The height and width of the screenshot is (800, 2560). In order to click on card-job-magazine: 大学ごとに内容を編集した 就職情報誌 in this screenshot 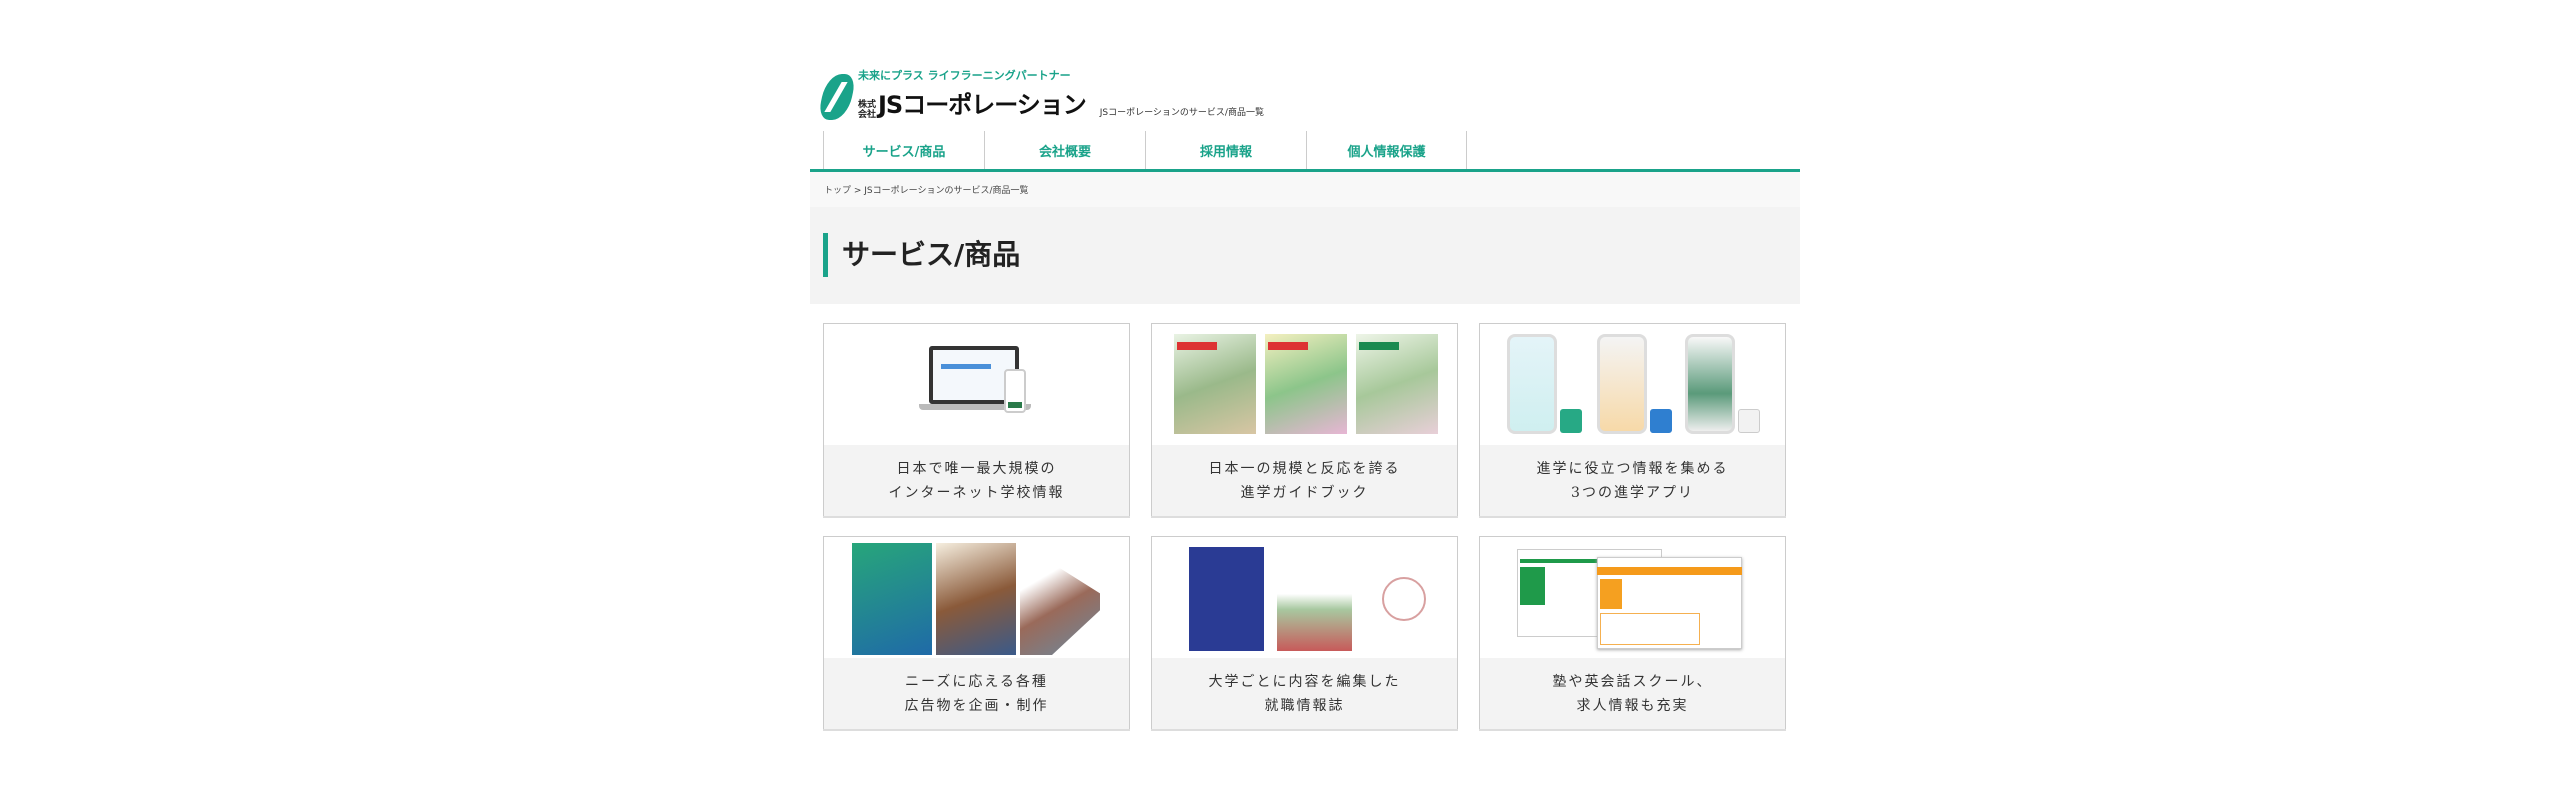, I will do `click(1304, 632)`.